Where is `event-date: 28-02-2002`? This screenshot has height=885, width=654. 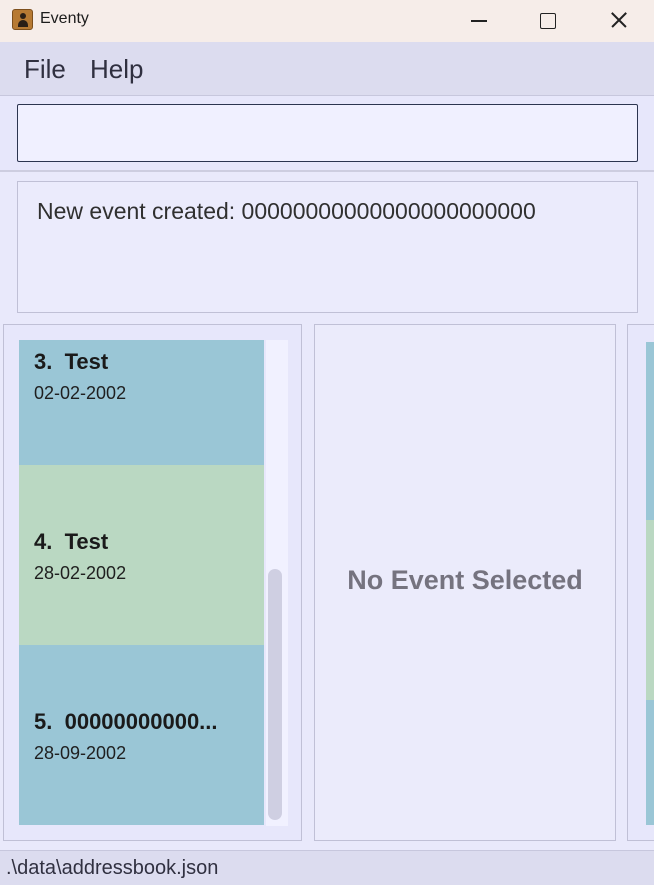 event-date: 28-02-2002 is located at coordinates (80, 573).